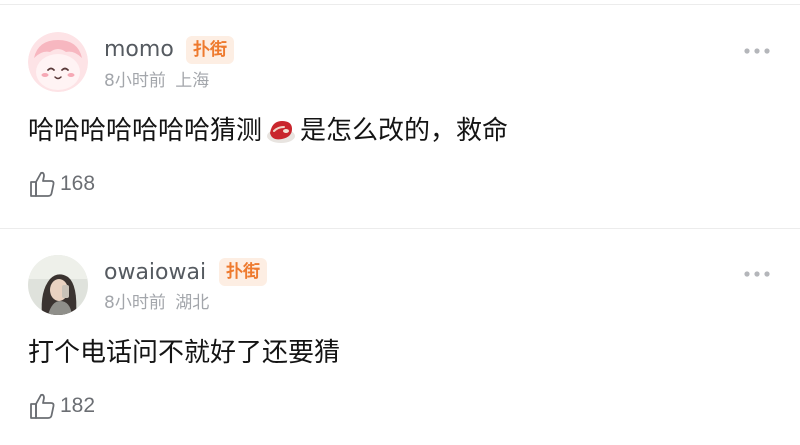 The image size is (800, 445). I want to click on comment-location: 湖北, so click(192, 303).